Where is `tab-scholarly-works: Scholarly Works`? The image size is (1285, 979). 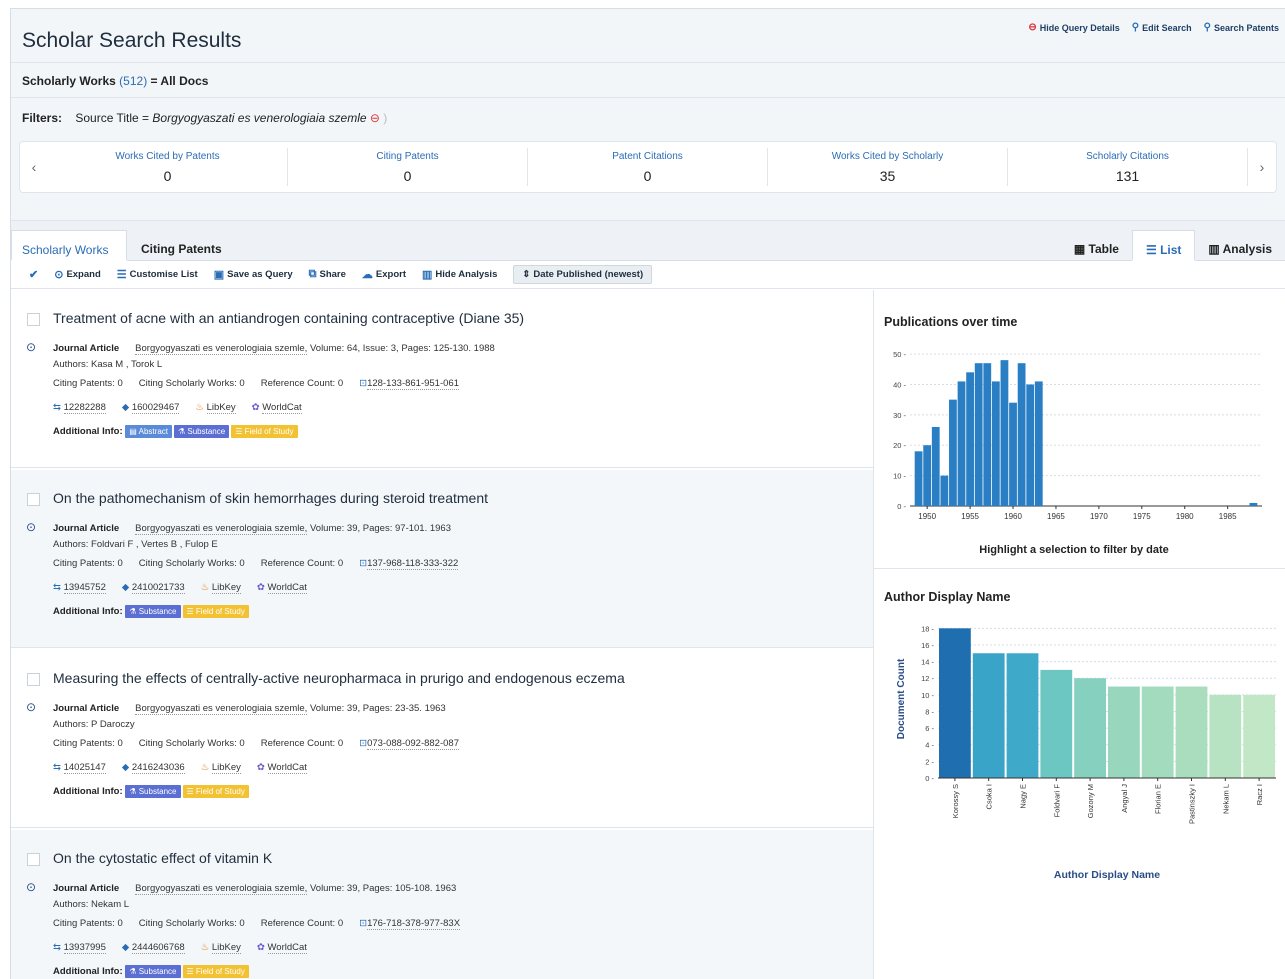 tab-scholarly-works: Scholarly Works is located at coordinates (69, 245).